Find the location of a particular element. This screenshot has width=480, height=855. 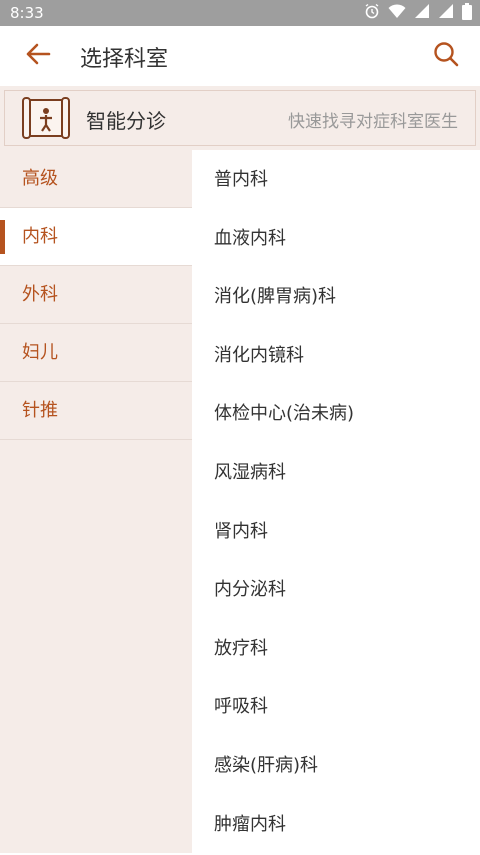

department-item: 放疗科 is located at coordinates (336, 648).